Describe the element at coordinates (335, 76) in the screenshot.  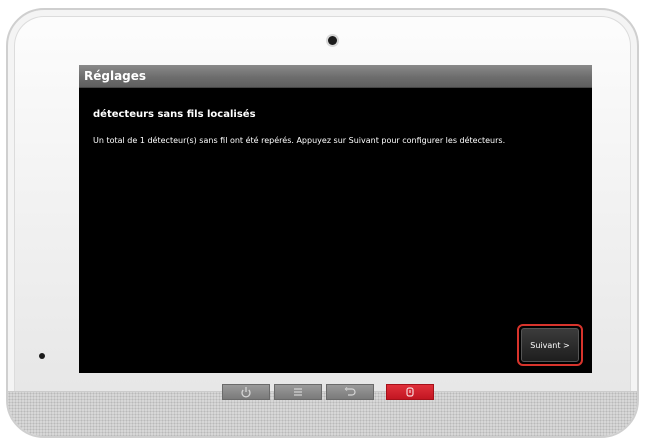
I see `page-title: Réglages` at that location.